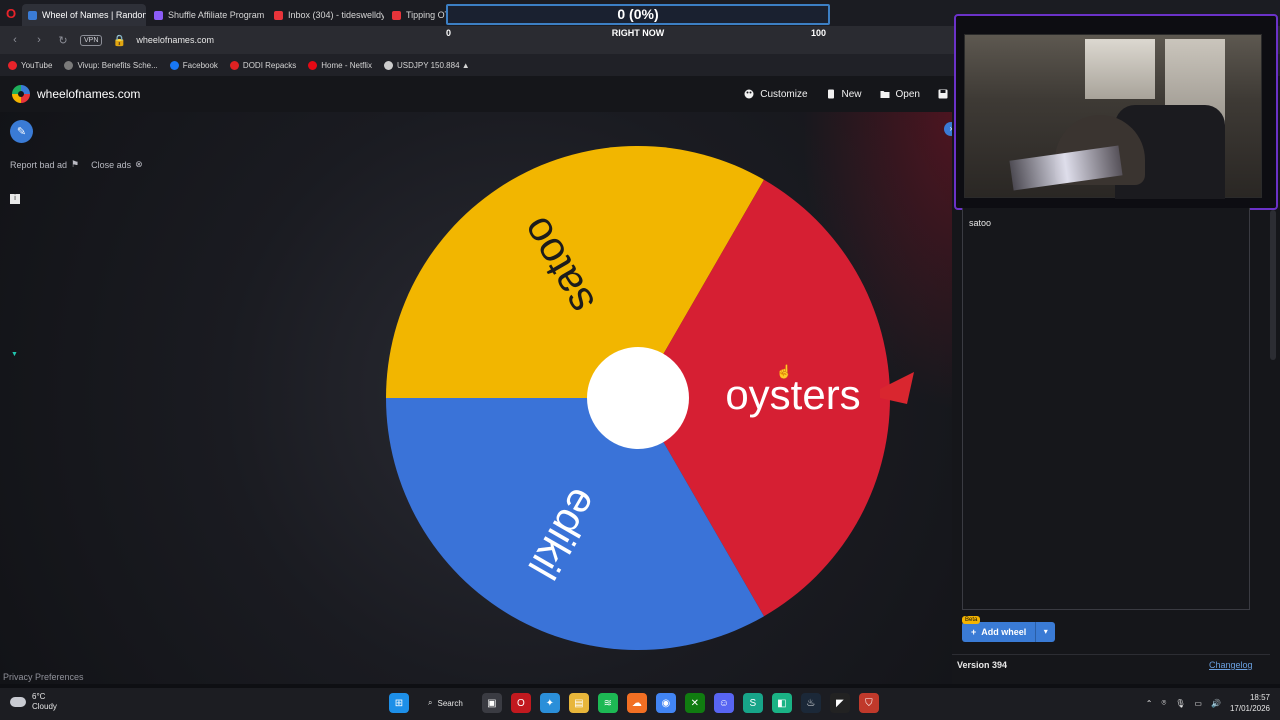 The width and height of the screenshot is (1280, 720). What do you see at coordinates (43, 677) in the screenshot?
I see `privacy-preferences-link: Privacy Preferences` at bounding box center [43, 677].